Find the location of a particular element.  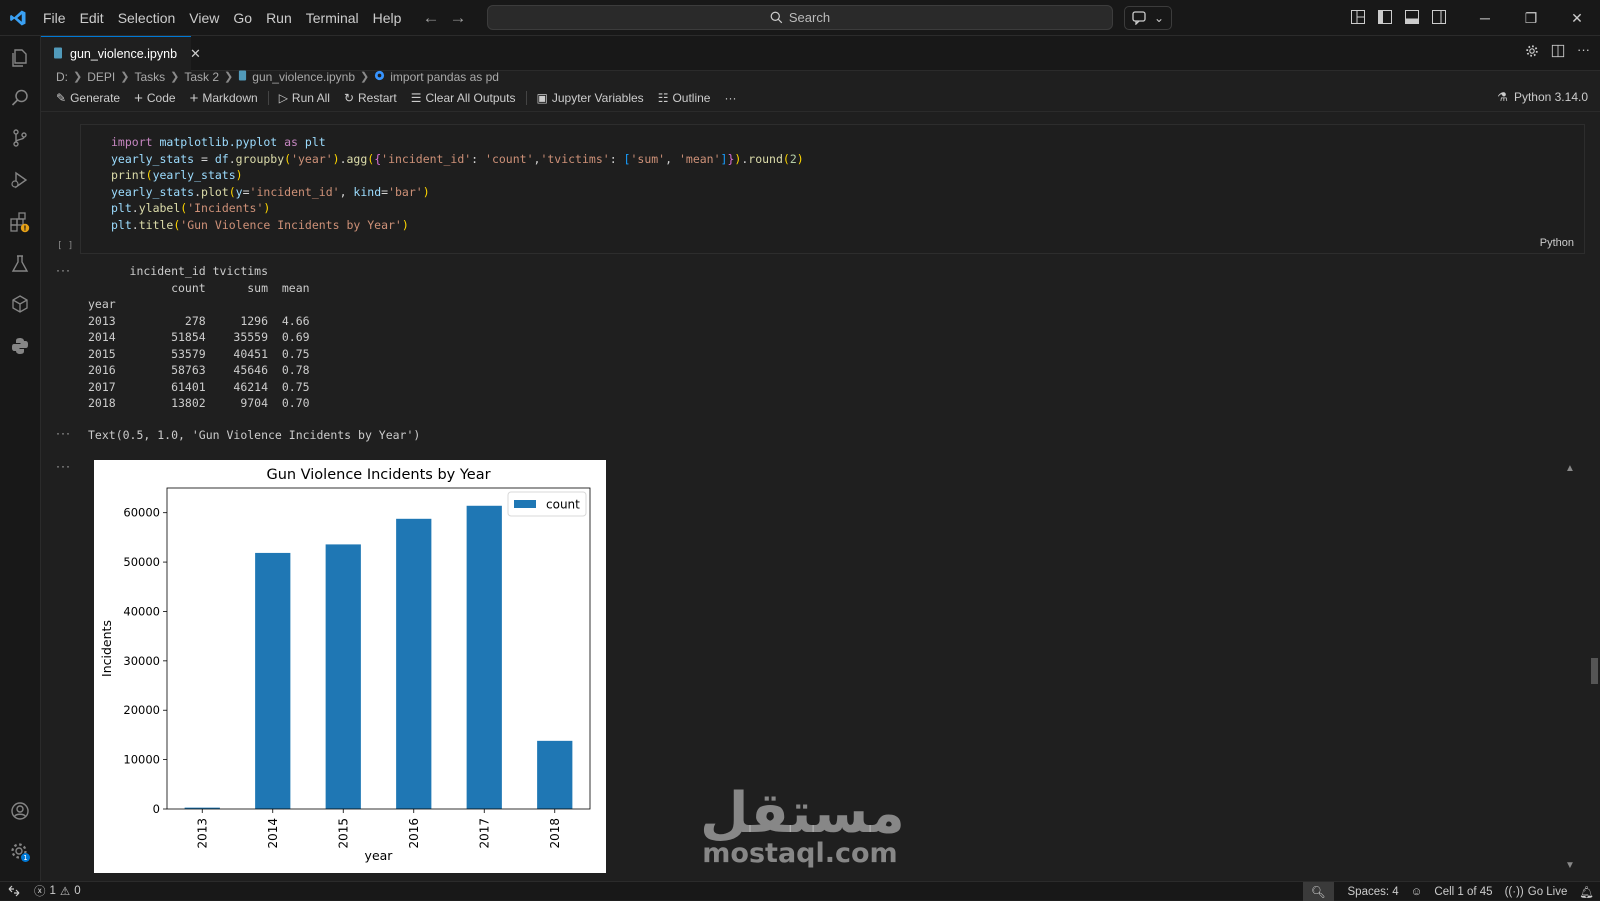

y-tick-label: 50000 is located at coordinates (141, 562).